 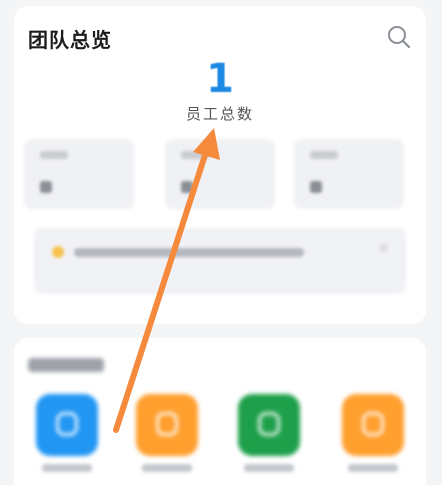 I want to click on close-icon: ✕, so click(x=385, y=249).